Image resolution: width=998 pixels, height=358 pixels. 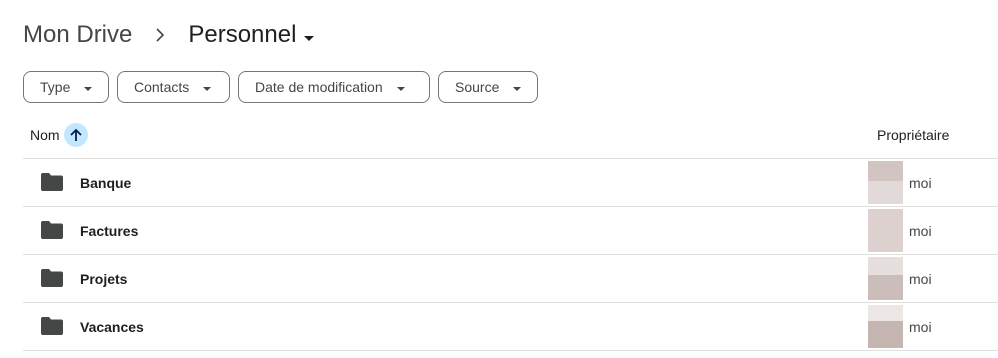 What do you see at coordinates (319, 87) in the screenshot?
I see `filter-date-label: Date de modification` at bounding box center [319, 87].